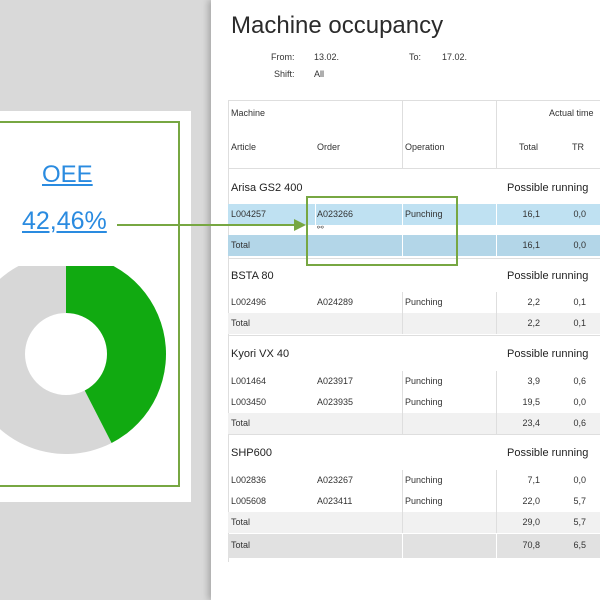  Describe the element at coordinates (414, 423) in the screenshot. I see `group-total-row: Total 23,4 0,6` at that location.